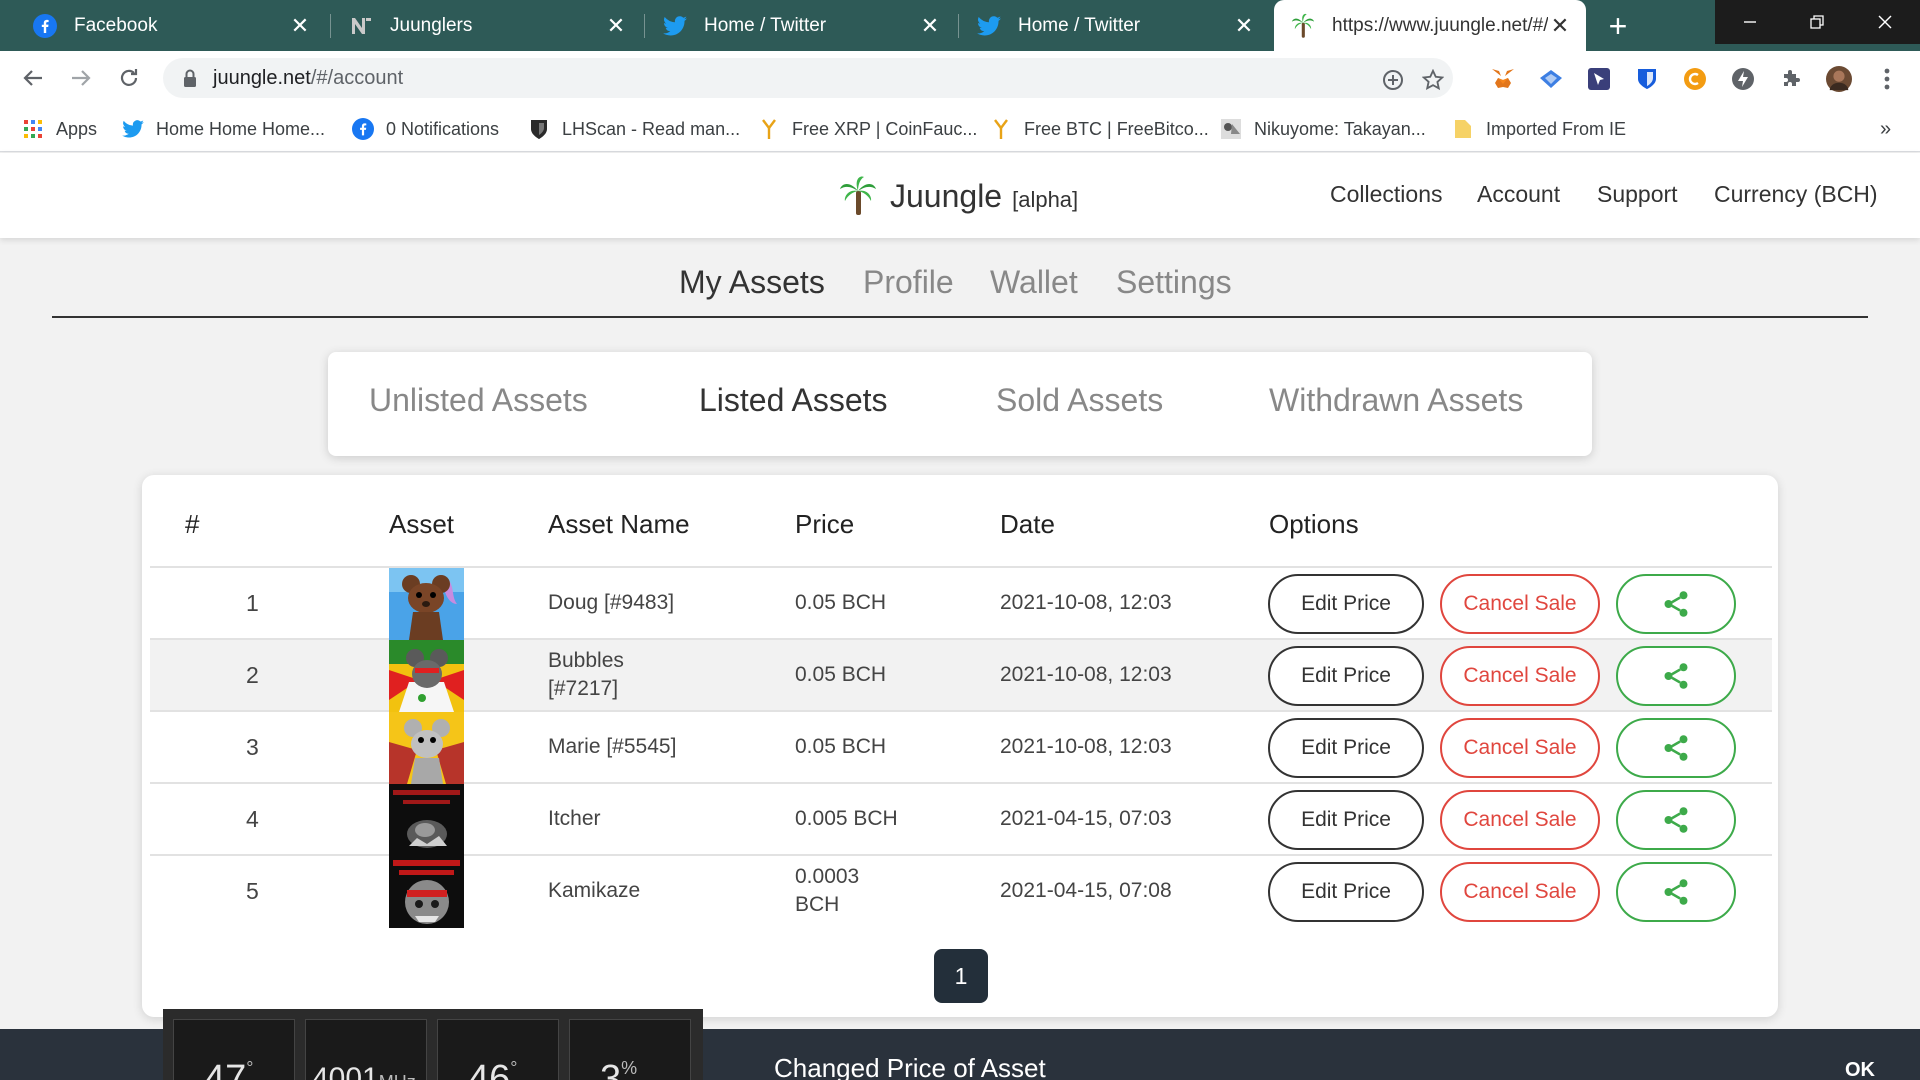  What do you see at coordinates (426, 892) in the screenshot?
I see `asset-thumbnail-kamikaze` at bounding box center [426, 892].